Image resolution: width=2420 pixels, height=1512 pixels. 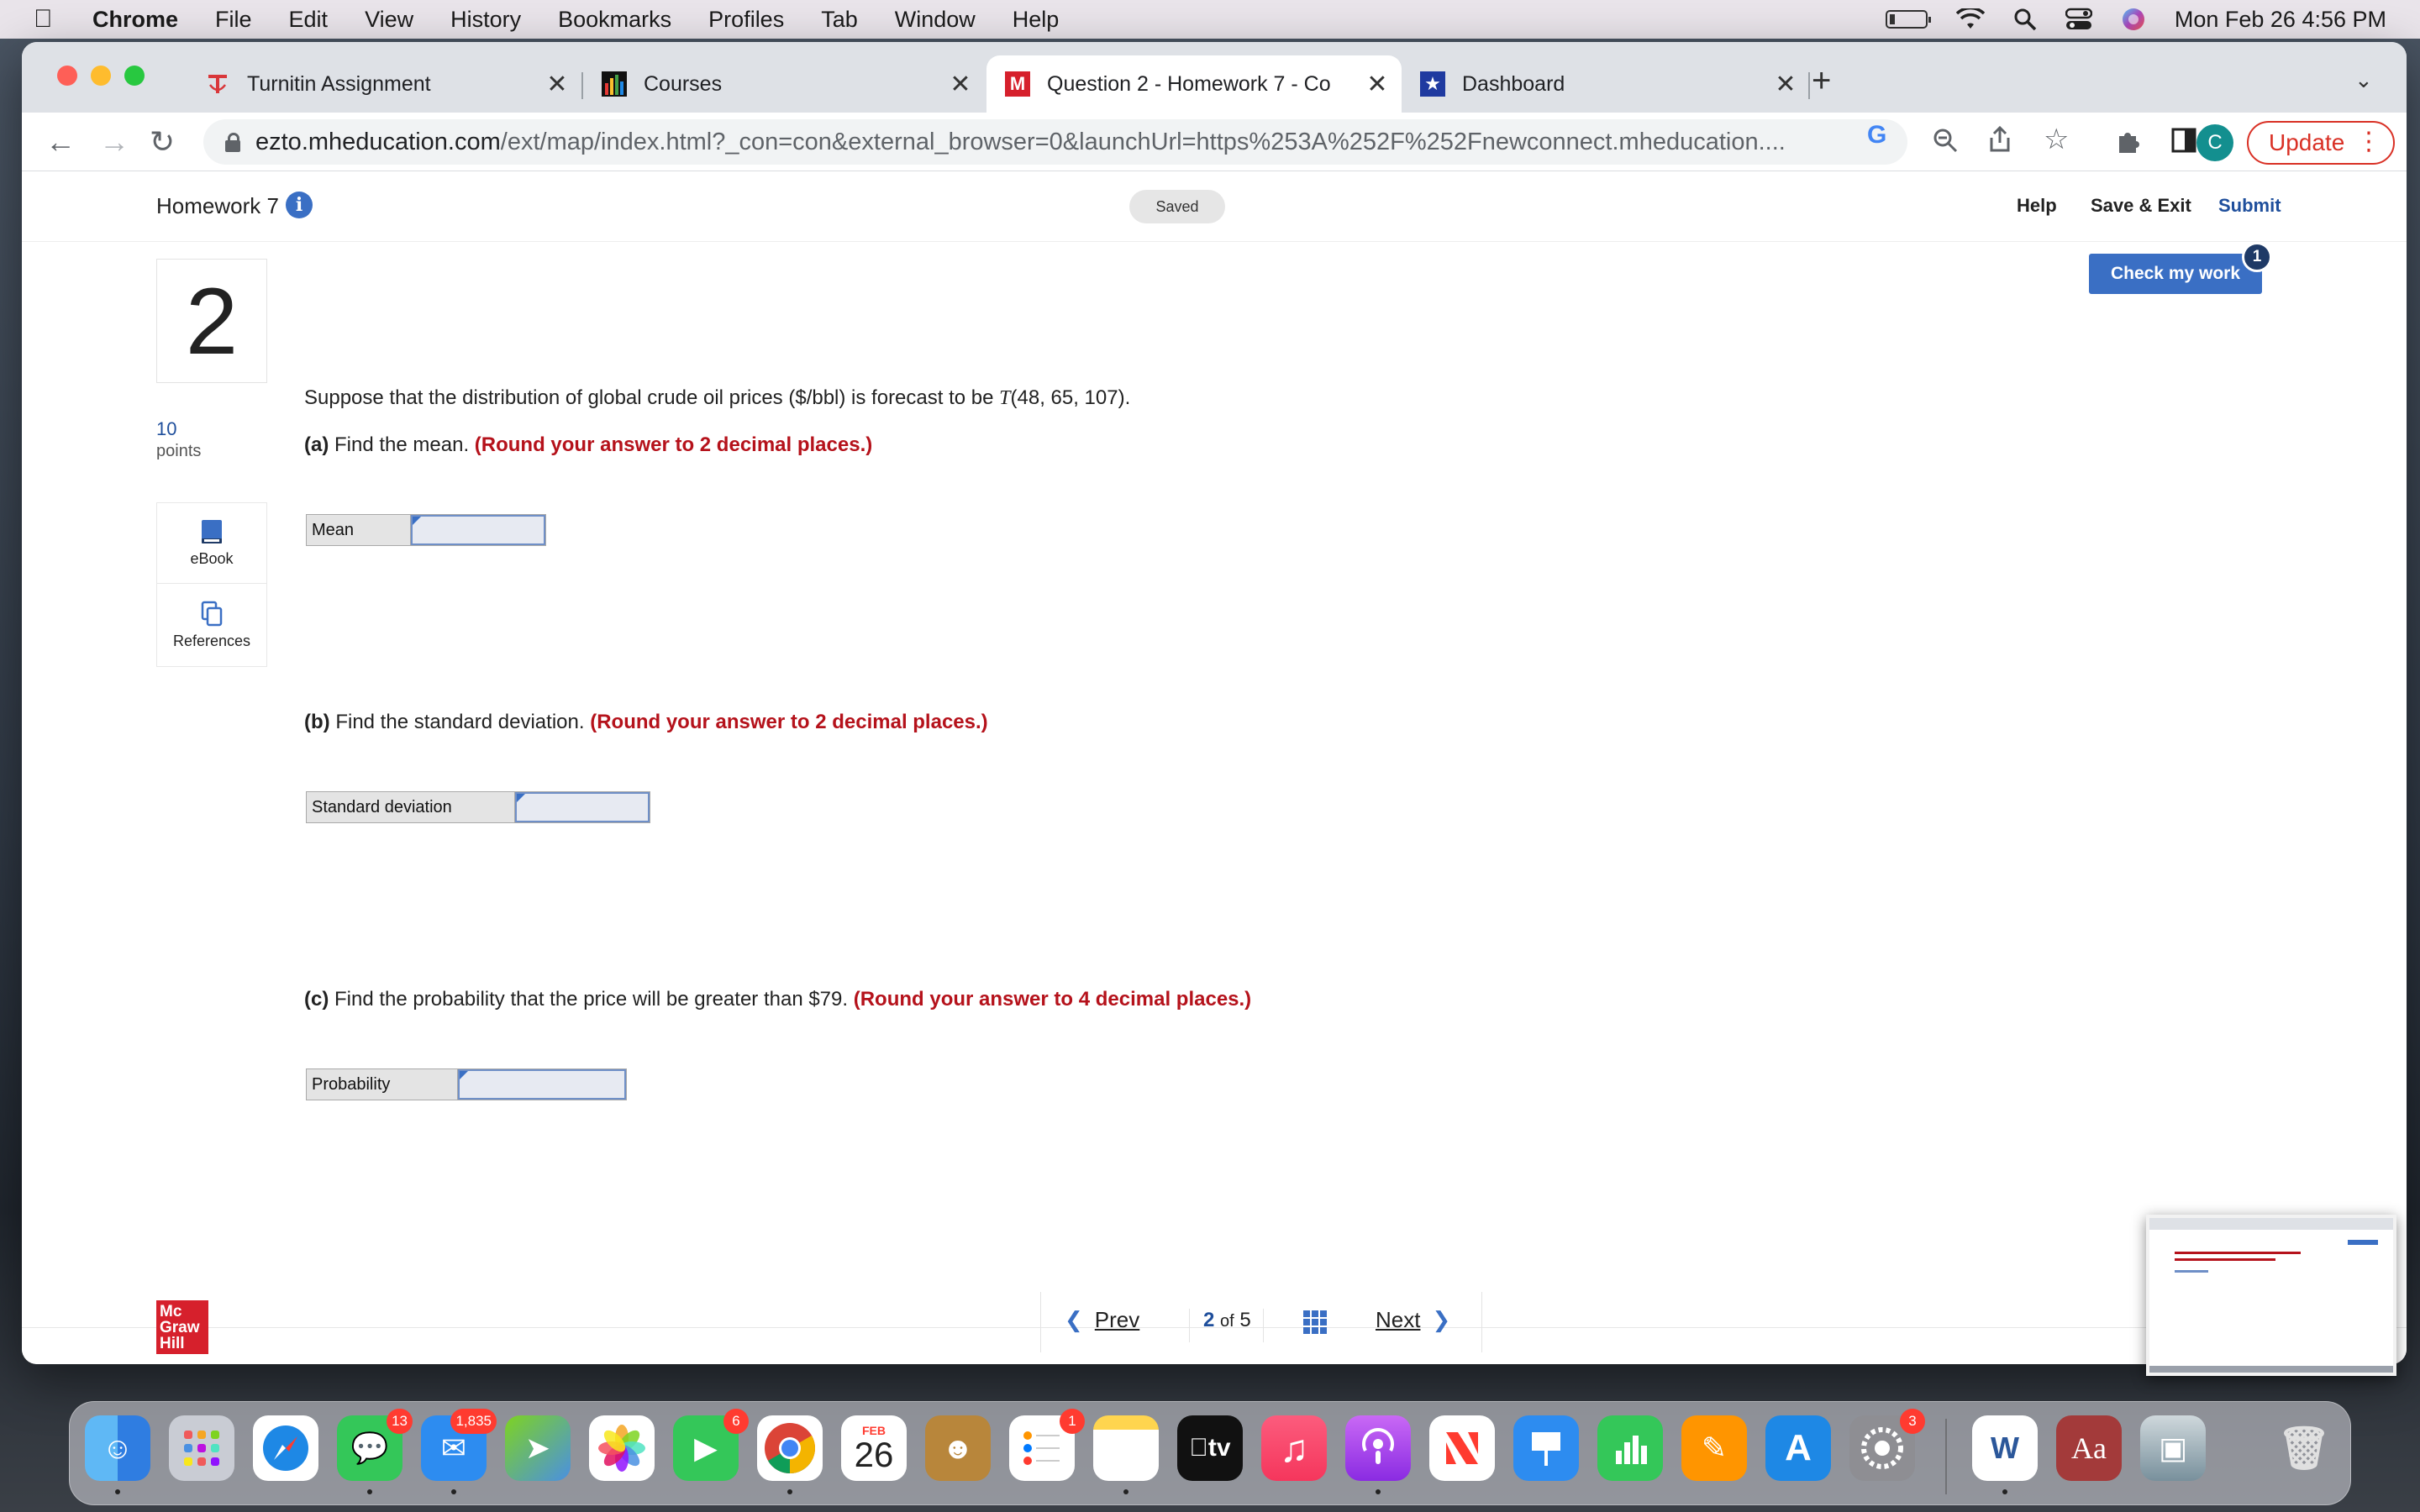 I want to click on references-button: References, so click(x=211, y=625).